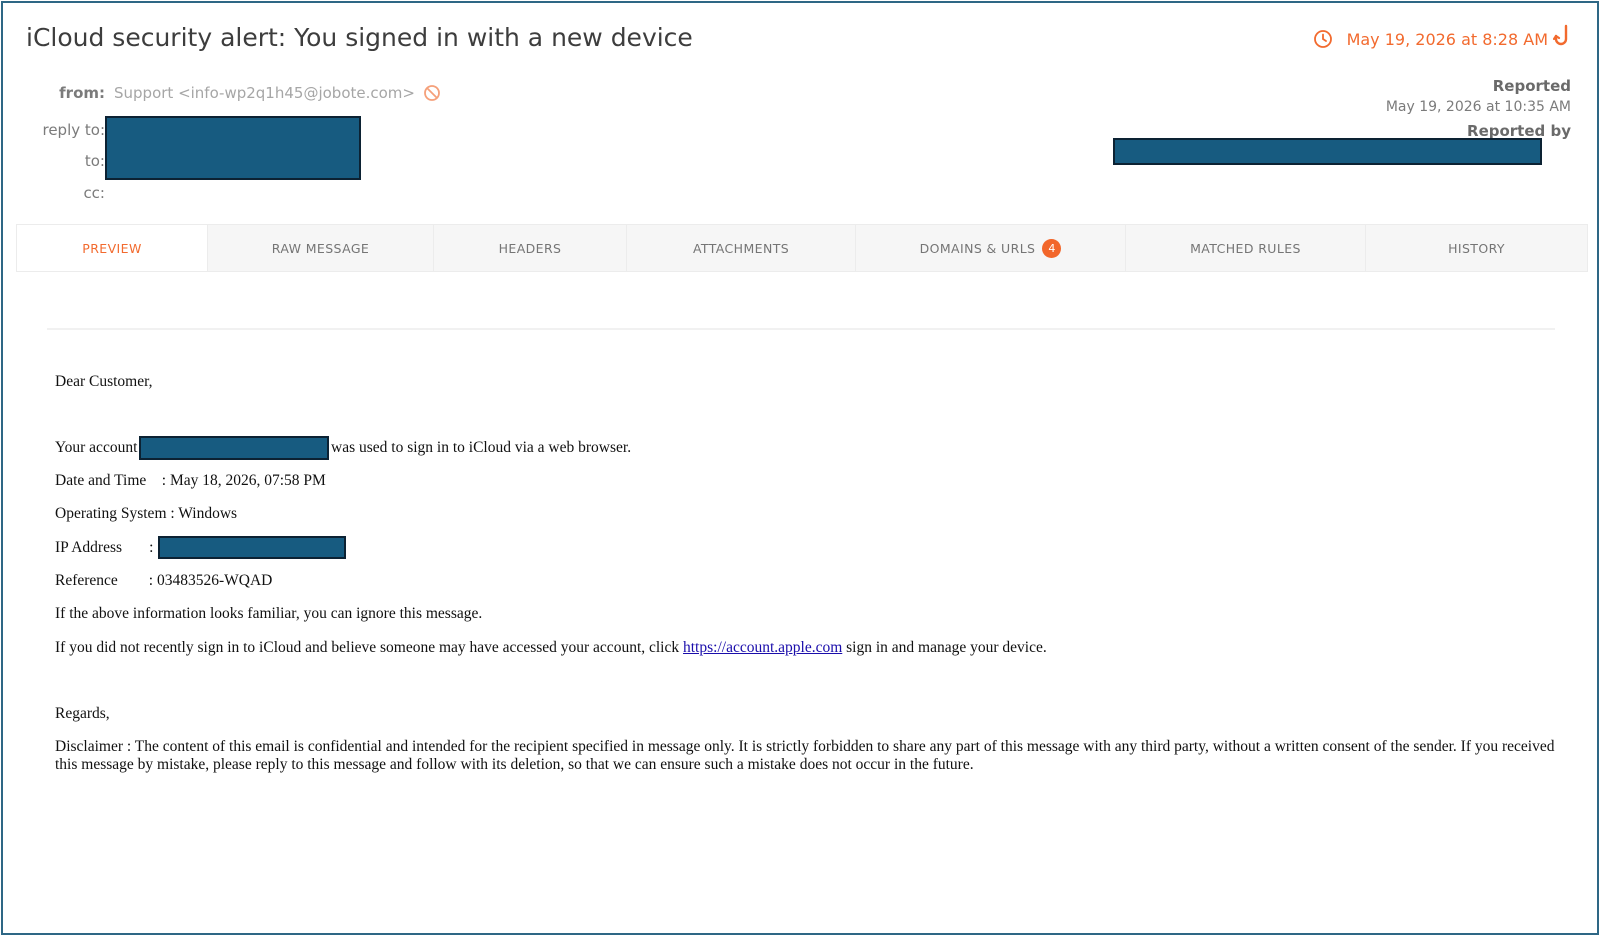 This screenshot has width=1600, height=936. I want to click on tab-raw-message: RAW MESSAGE, so click(321, 248).